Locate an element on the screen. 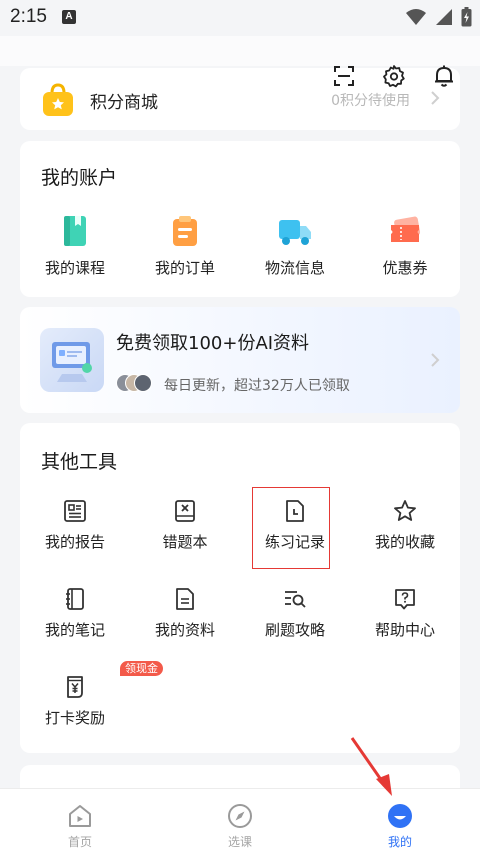  tools-row-2: 我的笔记 我的资料 刷题攻略 帮助中心 is located at coordinates (240, 613).